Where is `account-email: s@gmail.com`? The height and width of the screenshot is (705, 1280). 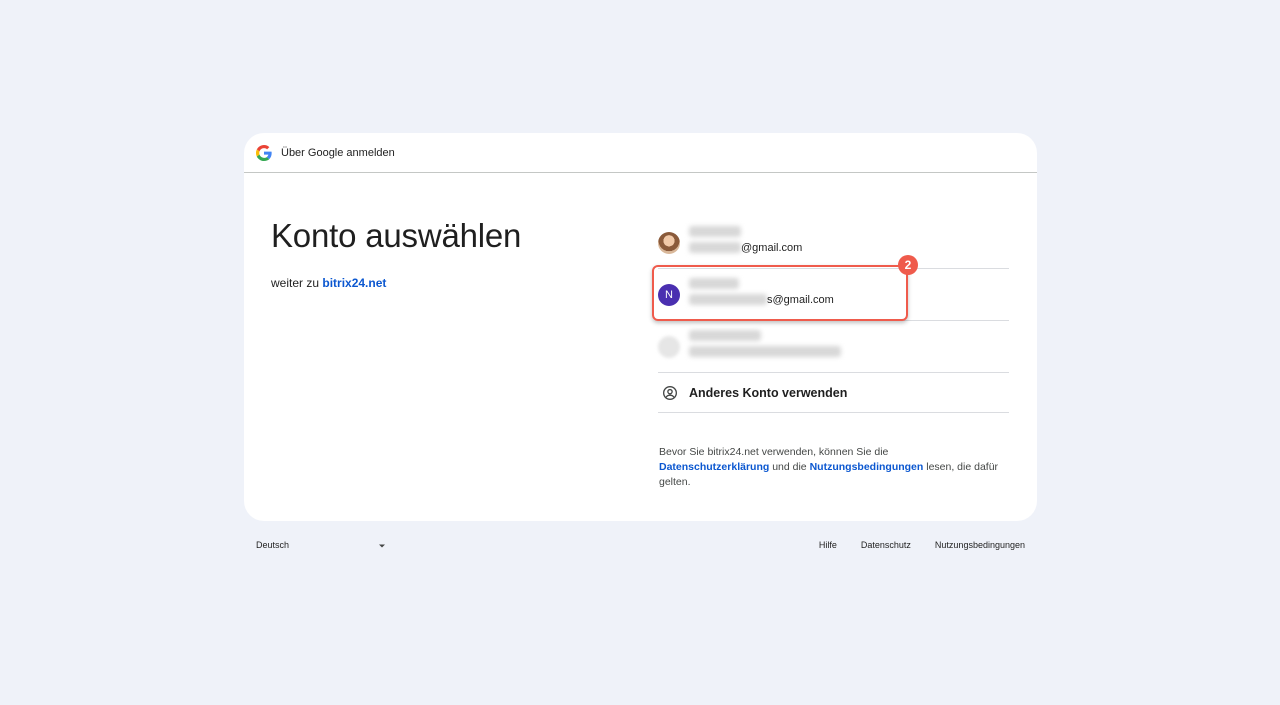 account-email: s@gmail.com is located at coordinates (800, 299).